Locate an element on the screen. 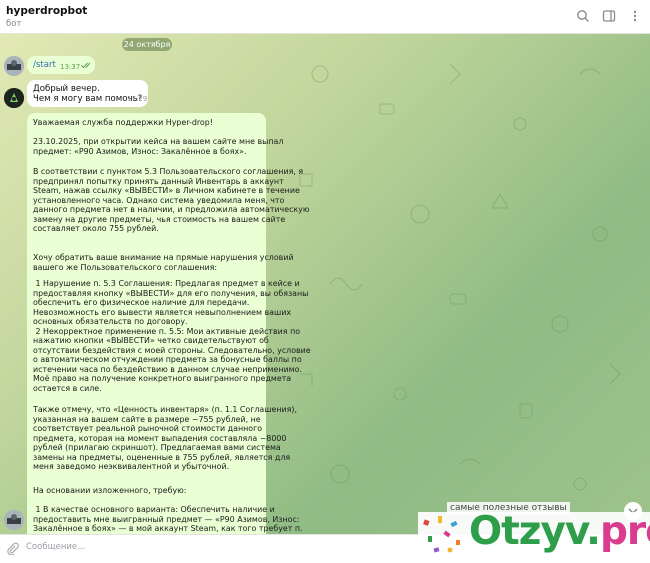  message-time: 17:29 is located at coordinates (137, 99).